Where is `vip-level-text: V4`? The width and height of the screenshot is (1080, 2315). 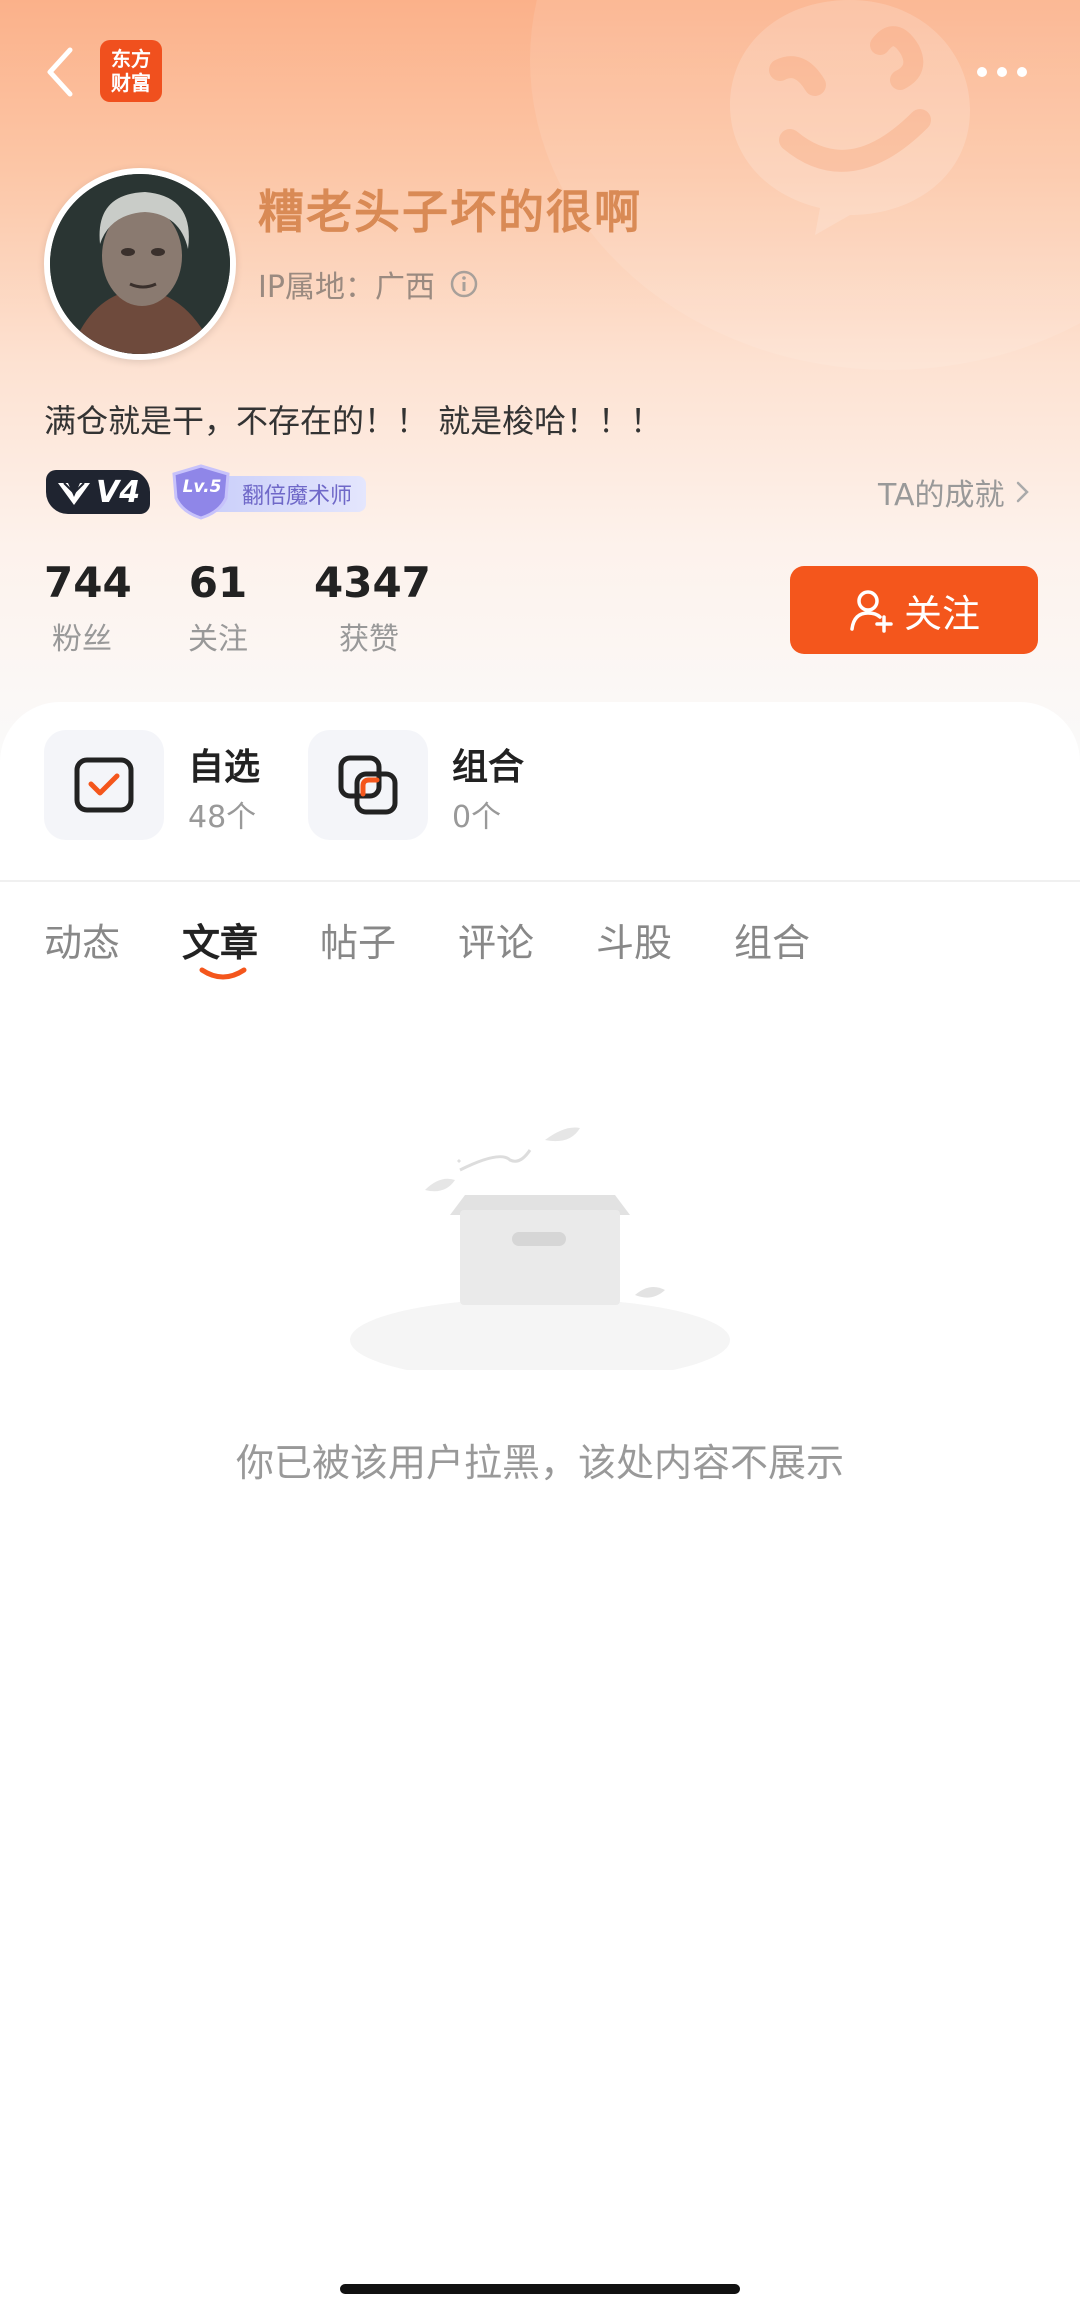
vip-level-text: V4 is located at coordinates (118, 492).